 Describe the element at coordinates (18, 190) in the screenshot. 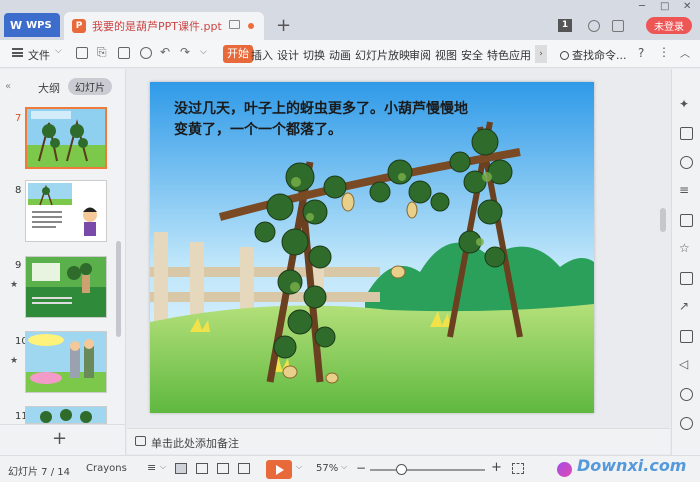

I see `slide-number: 8` at that location.